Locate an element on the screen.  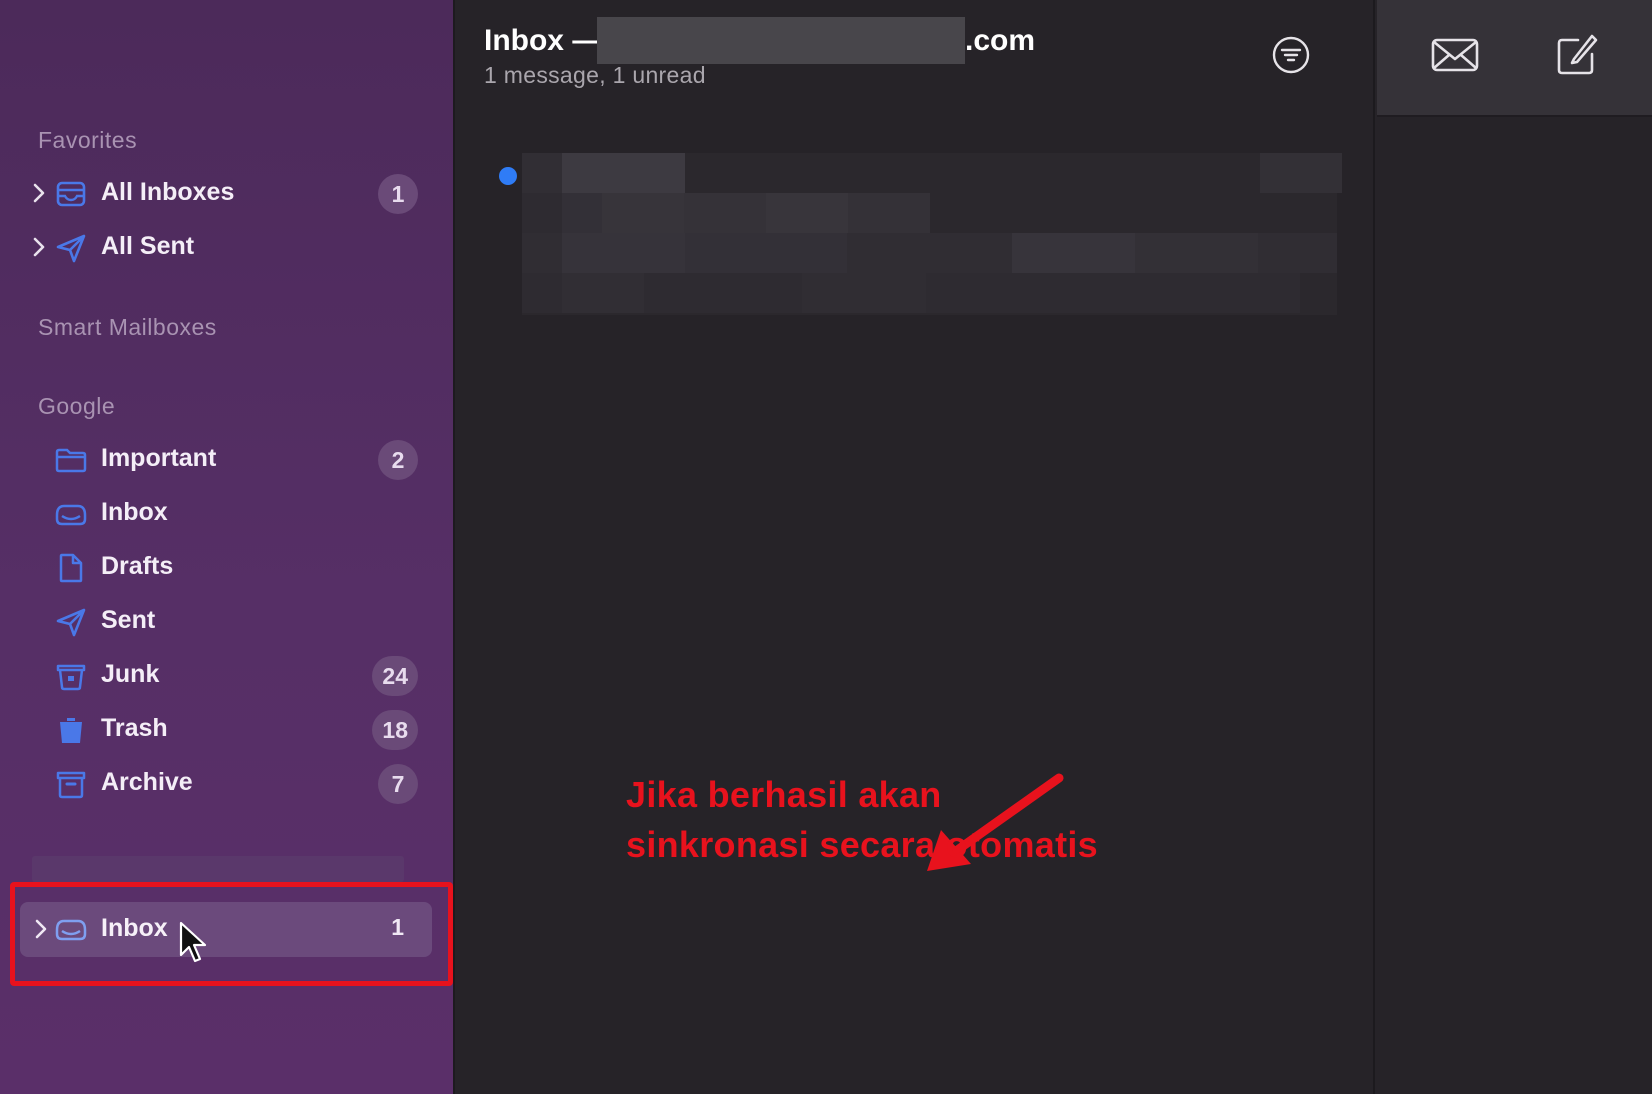
junk-bin-icon is located at coordinates (71, 677).